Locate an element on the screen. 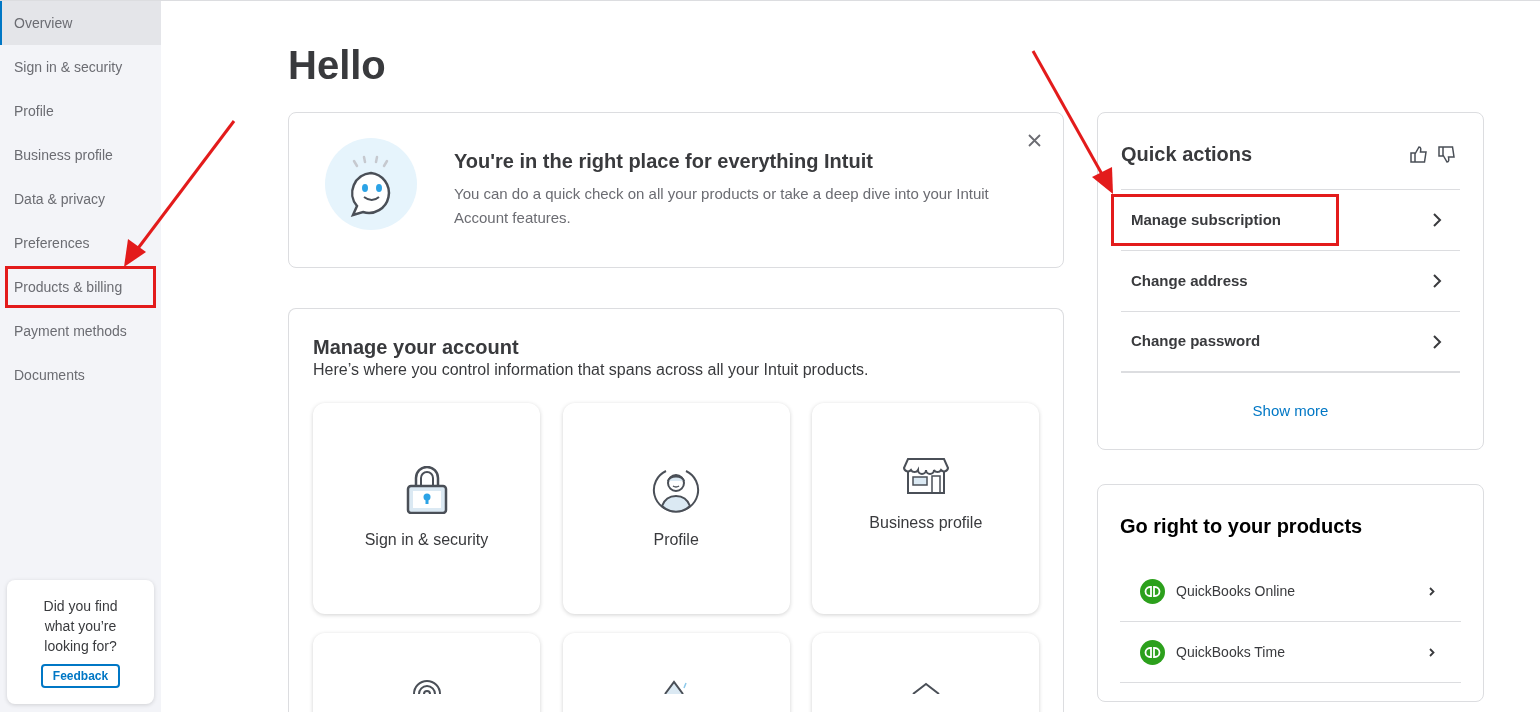 The image size is (1540, 712). action-label: Change address is located at coordinates (1189, 280).